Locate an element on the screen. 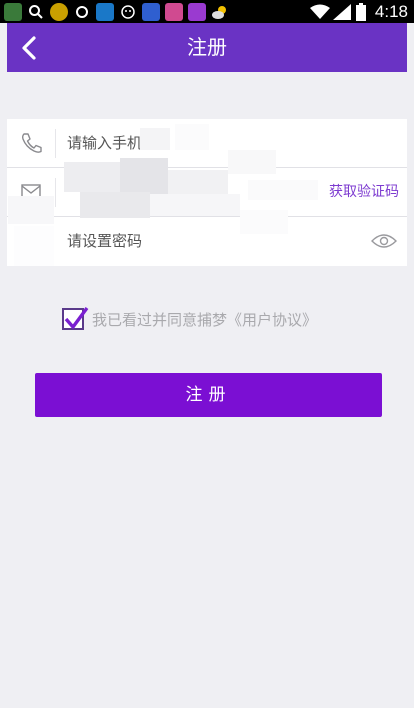 This screenshot has width=414, height=708. mail-icon is located at coordinates (31, 192).